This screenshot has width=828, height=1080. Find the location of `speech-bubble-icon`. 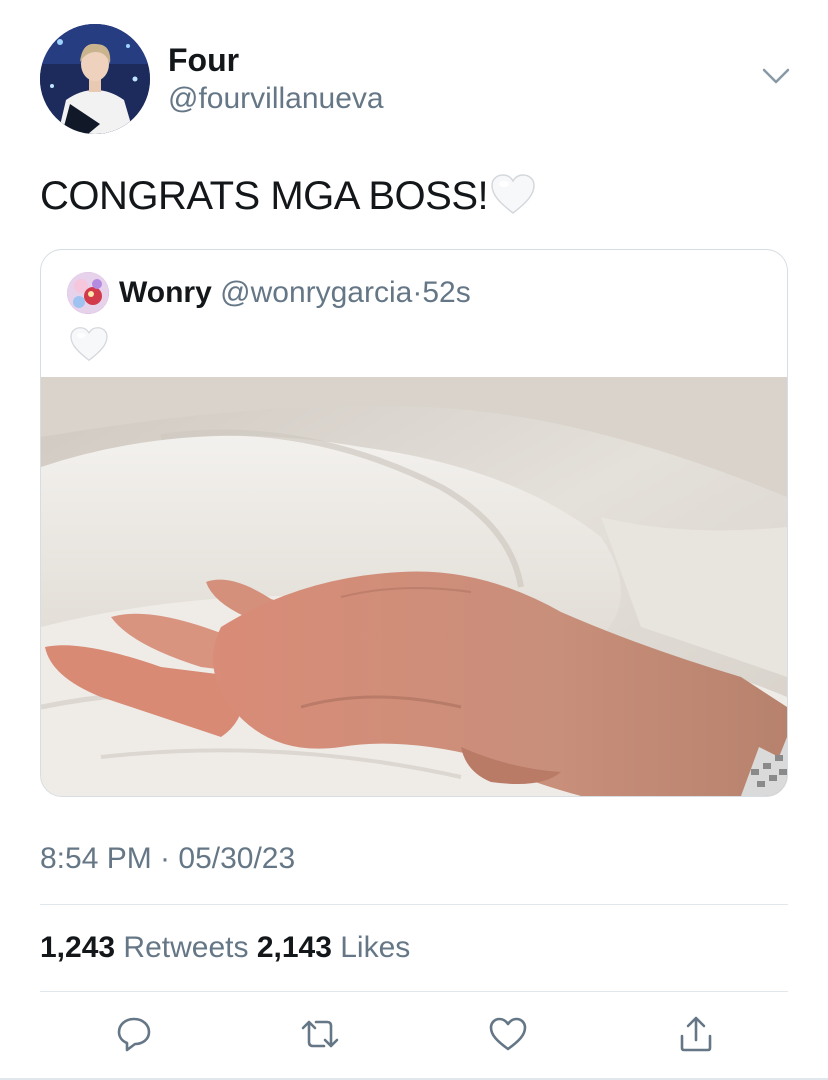

speech-bubble-icon is located at coordinates (134, 1036).